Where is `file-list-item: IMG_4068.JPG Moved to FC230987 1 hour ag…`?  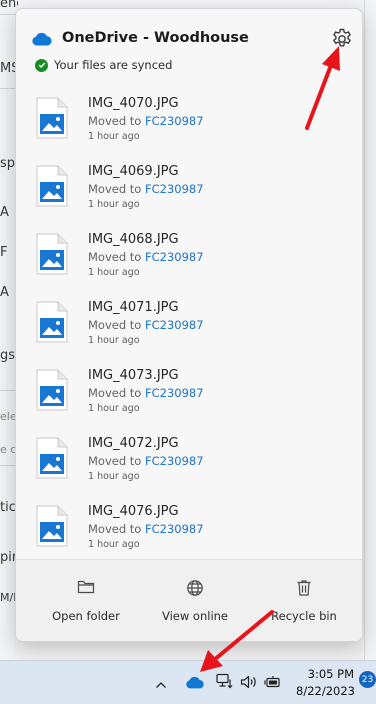
file-list-item: IMG_4068.JPG Moved to FC230987 1 hour ag… is located at coordinates (186, 262).